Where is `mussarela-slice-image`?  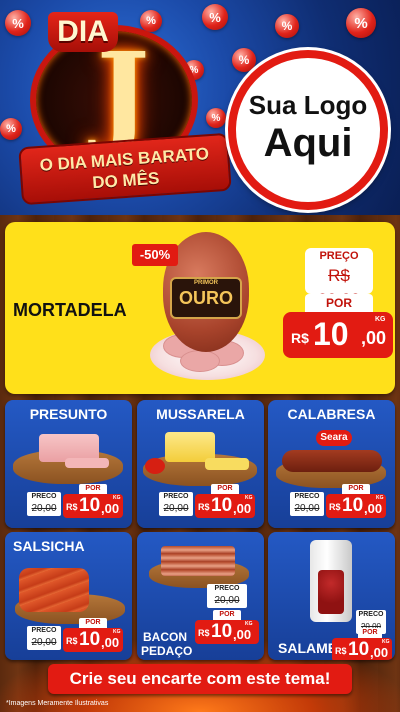 mussarela-slice-image is located at coordinates (227, 464).